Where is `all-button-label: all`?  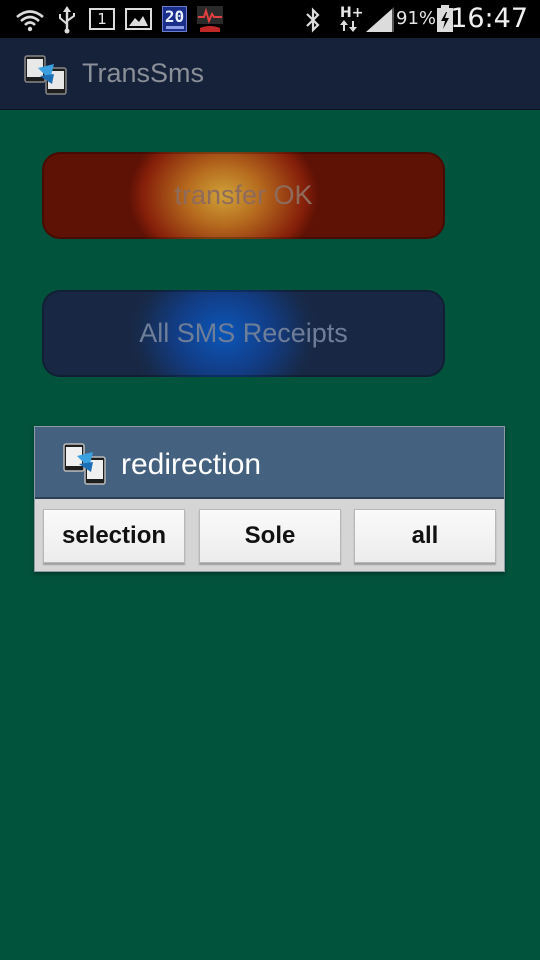 all-button-label: all is located at coordinates (425, 535).